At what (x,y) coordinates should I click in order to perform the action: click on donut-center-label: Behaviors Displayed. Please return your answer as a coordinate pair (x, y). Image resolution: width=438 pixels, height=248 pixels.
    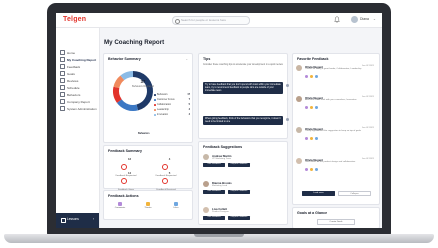
    Looking at the image, I should click on (143, 86).